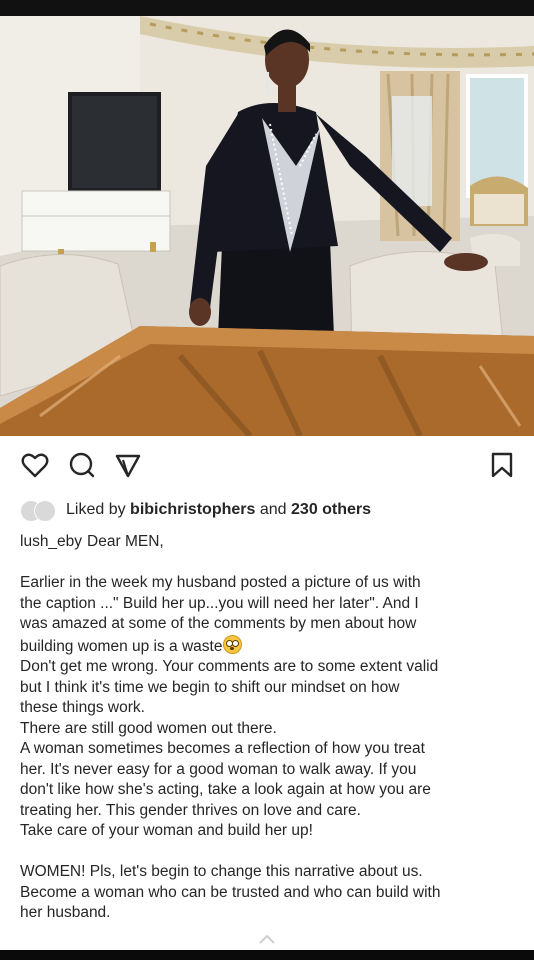  I want to click on status-bar, so click(267, 8).